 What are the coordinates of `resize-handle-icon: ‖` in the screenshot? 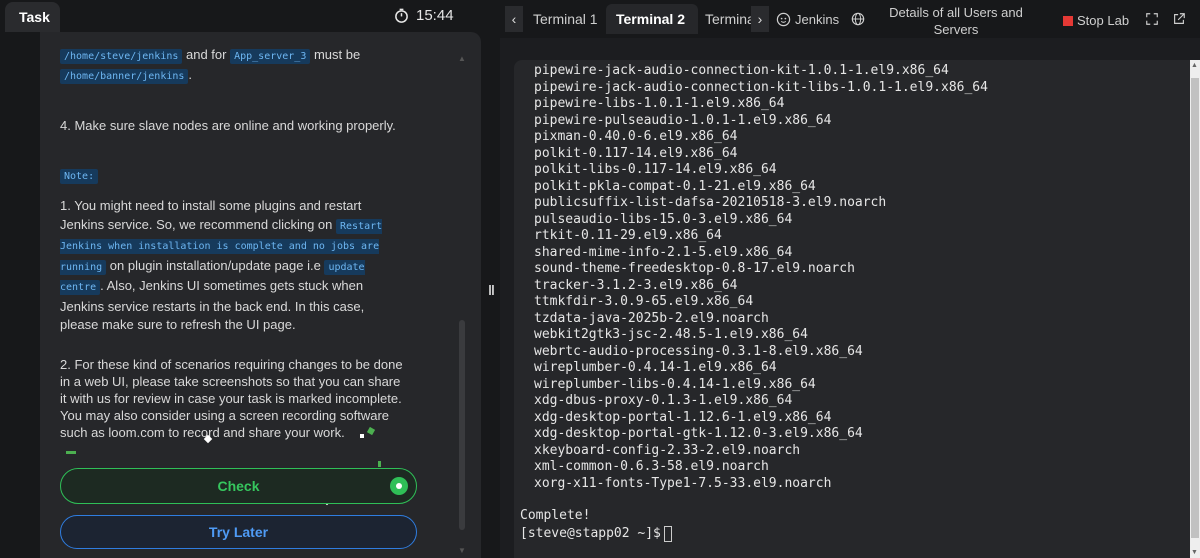 It's located at (491, 290).